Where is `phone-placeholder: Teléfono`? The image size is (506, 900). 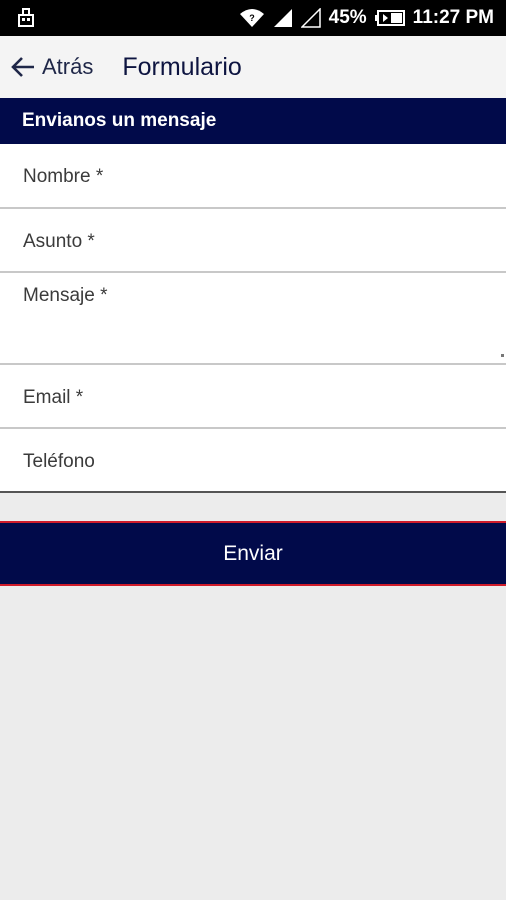
phone-placeholder: Teléfono is located at coordinates (59, 461).